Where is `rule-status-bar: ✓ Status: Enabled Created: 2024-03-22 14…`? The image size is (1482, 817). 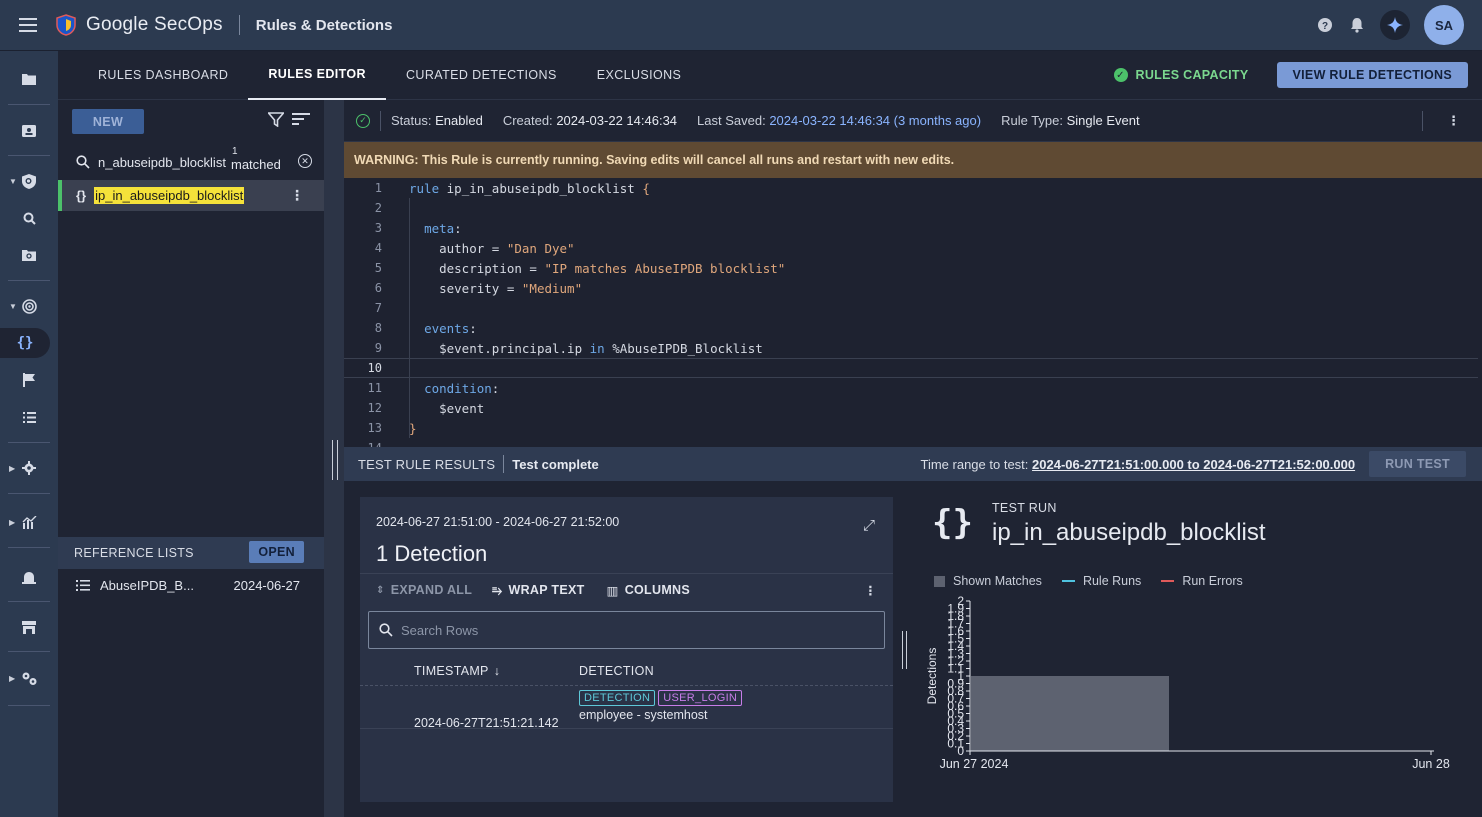
rule-status-bar: ✓ Status: Enabled Created: 2024-03-22 14… is located at coordinates (913, 121).